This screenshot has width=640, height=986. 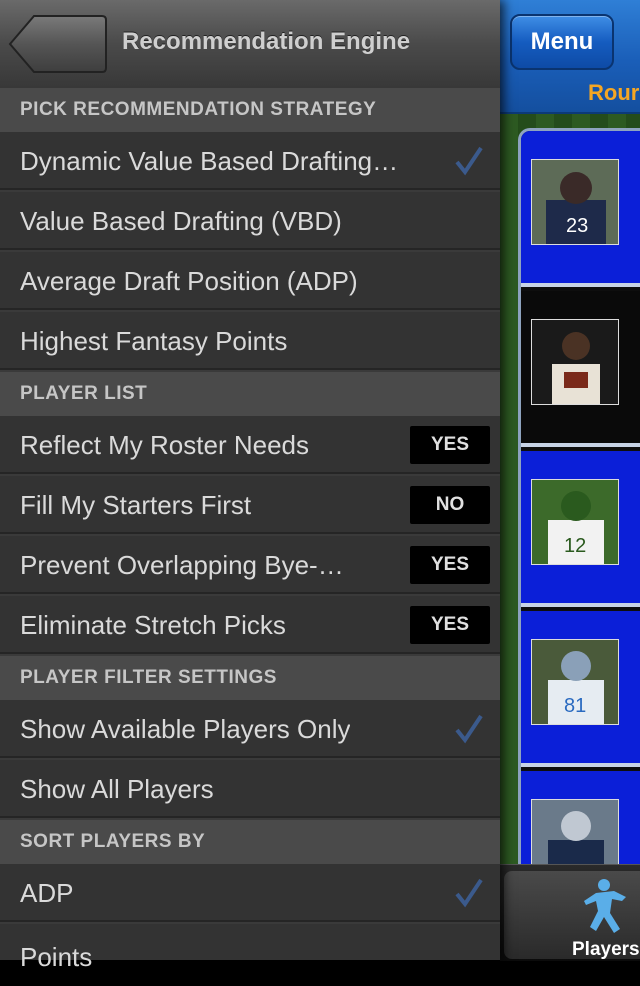 I want to click on section-header-filter: PLAYER FILTER SETTINGS, so click(x=250, y=678).